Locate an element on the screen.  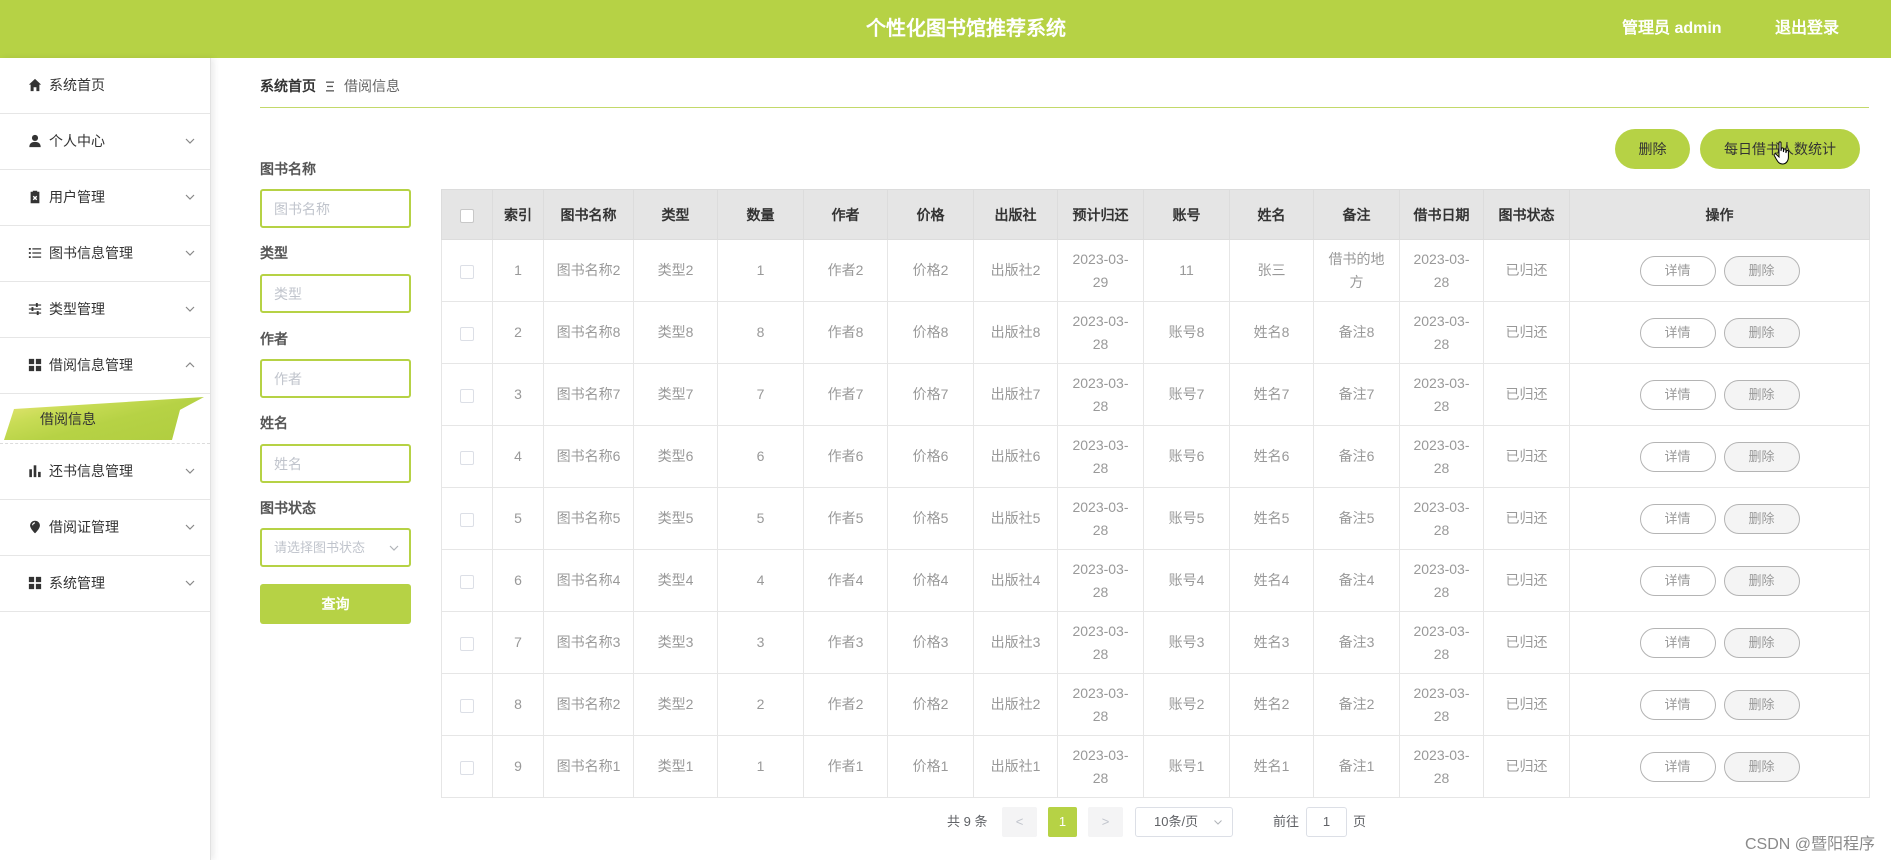
pagination-prev-button: < is located at coordinates (1019, 822).